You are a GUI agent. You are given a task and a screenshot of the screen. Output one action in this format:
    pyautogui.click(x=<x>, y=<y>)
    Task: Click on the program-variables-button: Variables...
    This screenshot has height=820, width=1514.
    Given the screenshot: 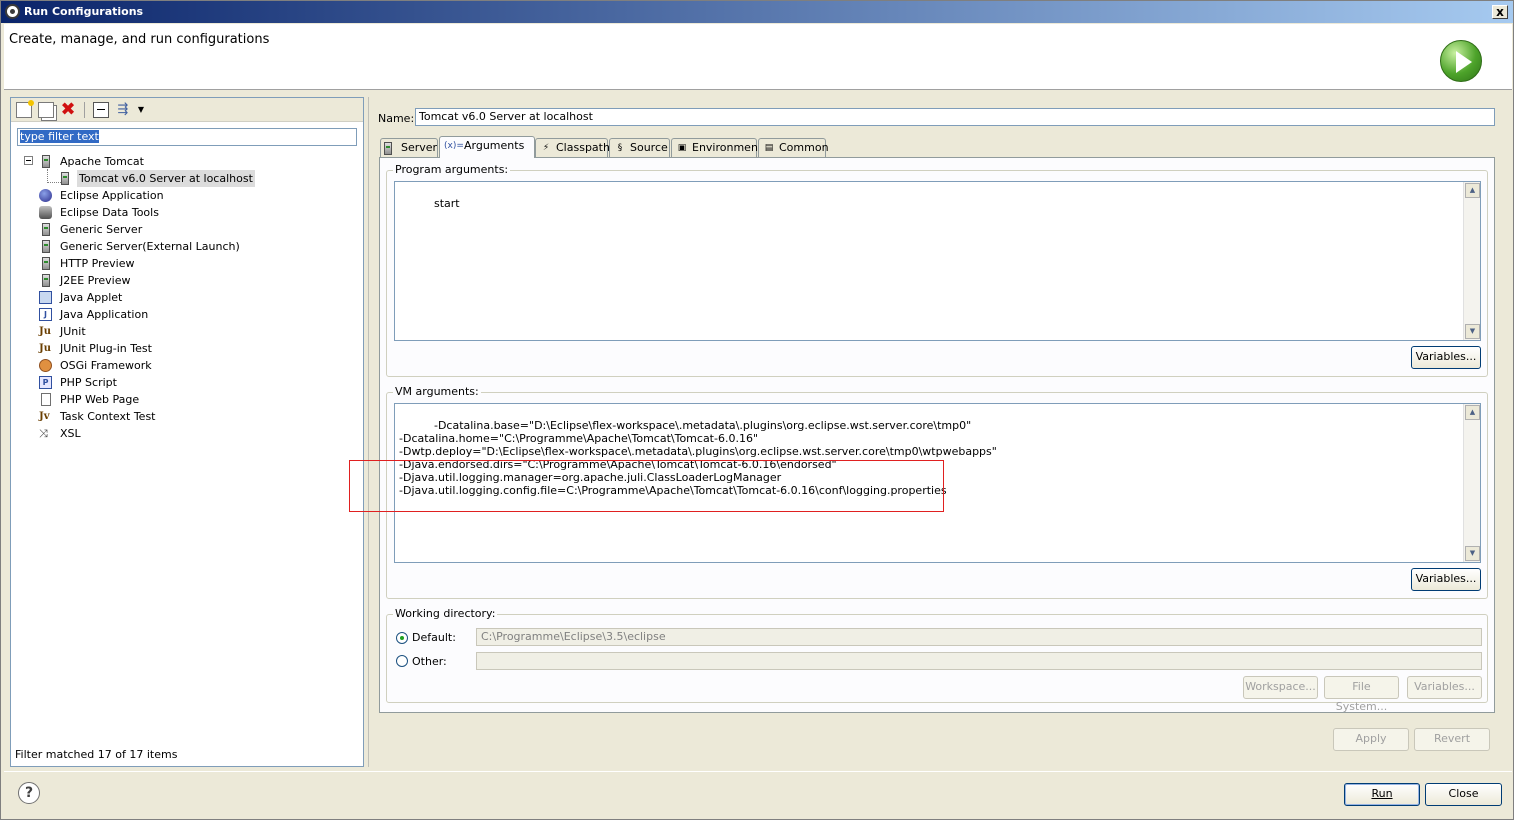 What is the action you would take?
    pyautogui.click(x=1446, y=357)
    